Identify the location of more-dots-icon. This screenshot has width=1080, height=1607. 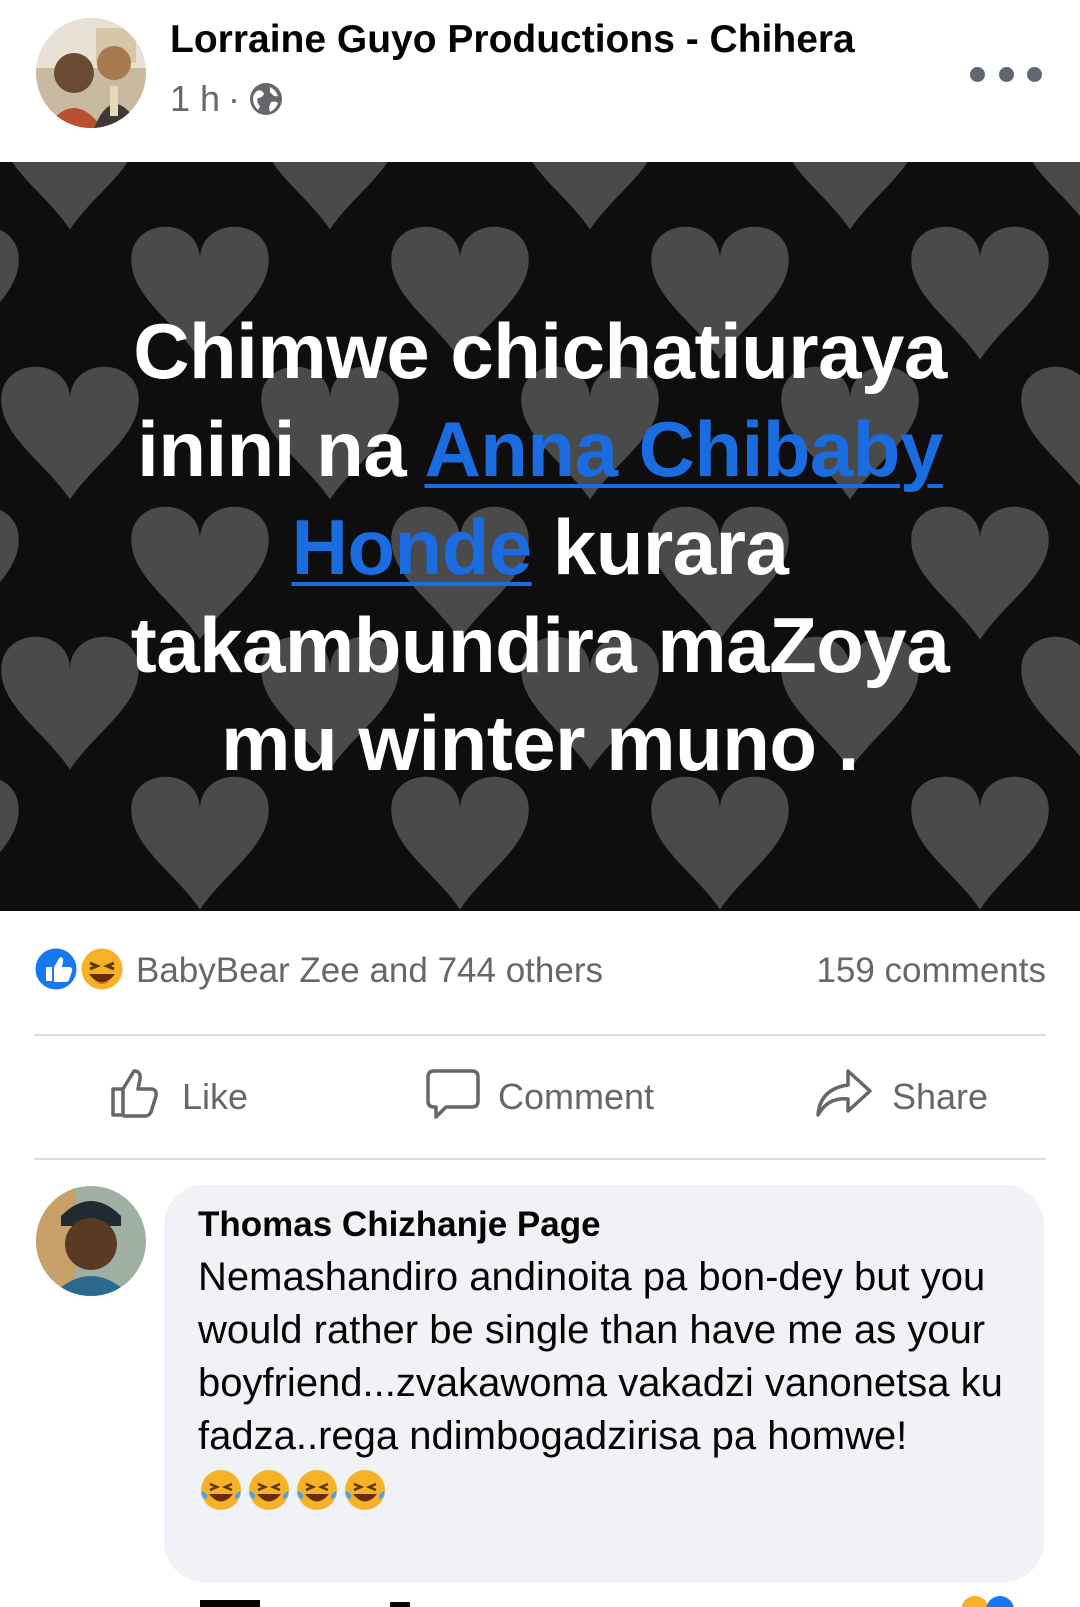
(1006, 74).